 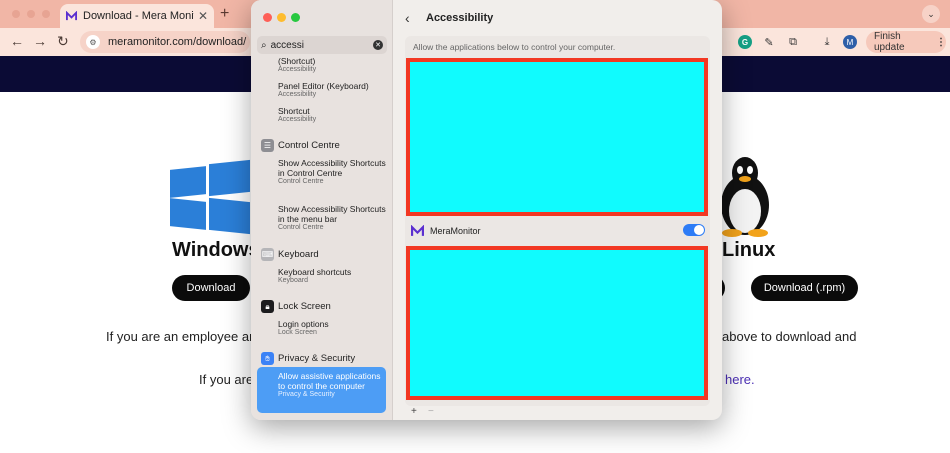 I want to click on section-privacy-security: ✋︎ Privacy & Security, so click(x=308, y=358).